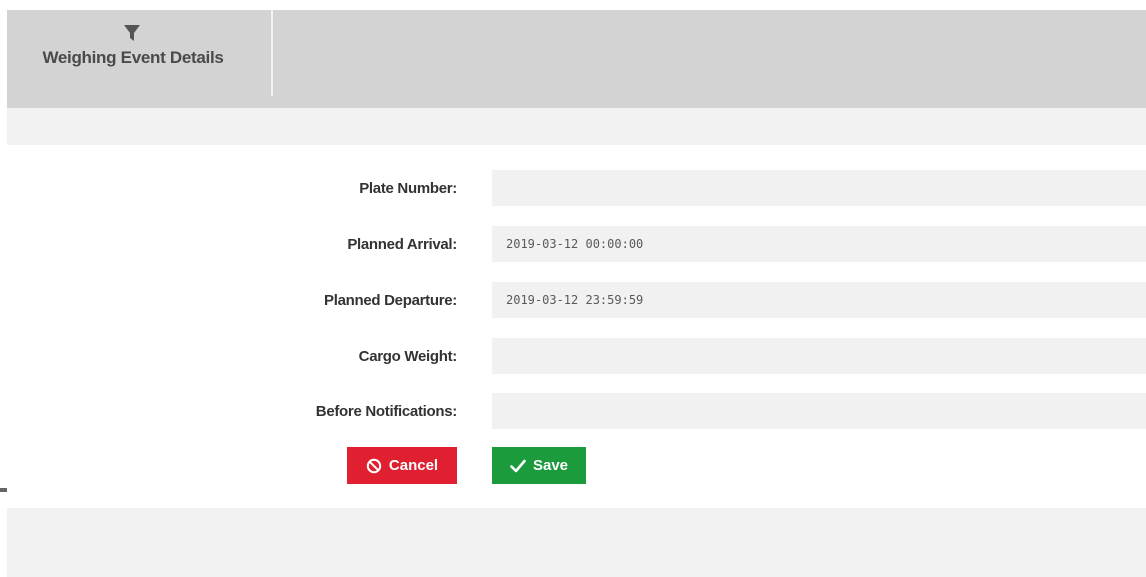 Image resolution: width=1146 pixels, height=577 pixels. Describe the element at coordinates (132, 33) in the screenshot. I see `filter-icon` at that location.